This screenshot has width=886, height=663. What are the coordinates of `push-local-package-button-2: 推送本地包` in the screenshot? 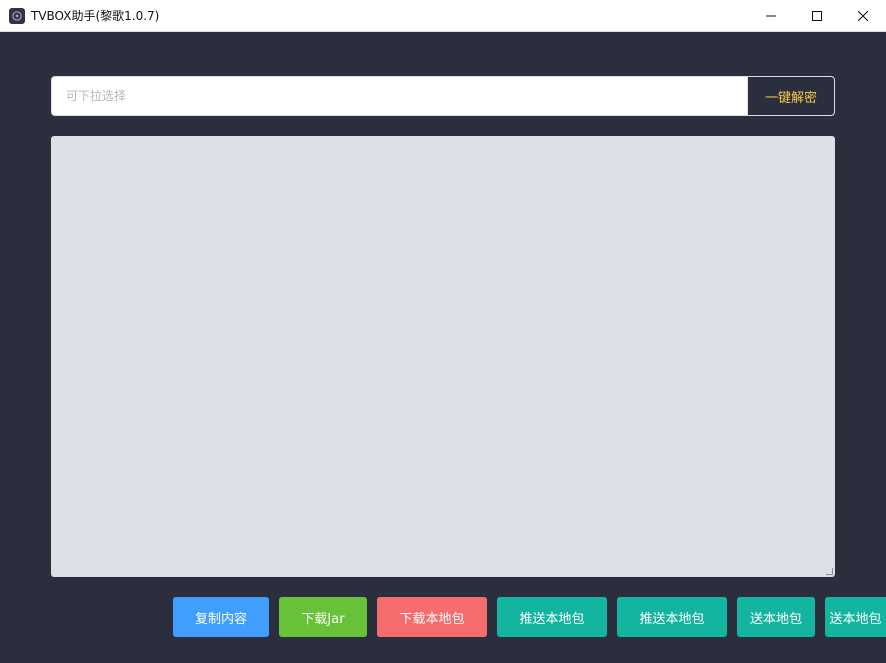 It's located at (672, 617).